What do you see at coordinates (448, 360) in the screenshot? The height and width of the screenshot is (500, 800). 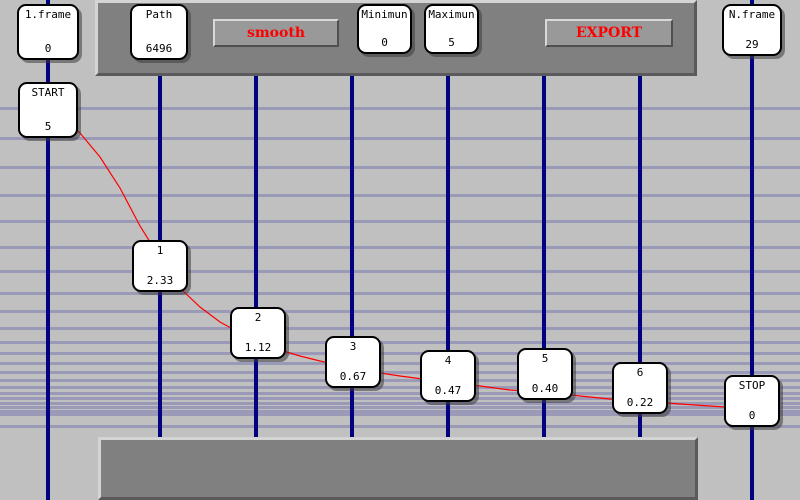 I see `keyframe-node-label: 4` at bounding box center [448, 360].